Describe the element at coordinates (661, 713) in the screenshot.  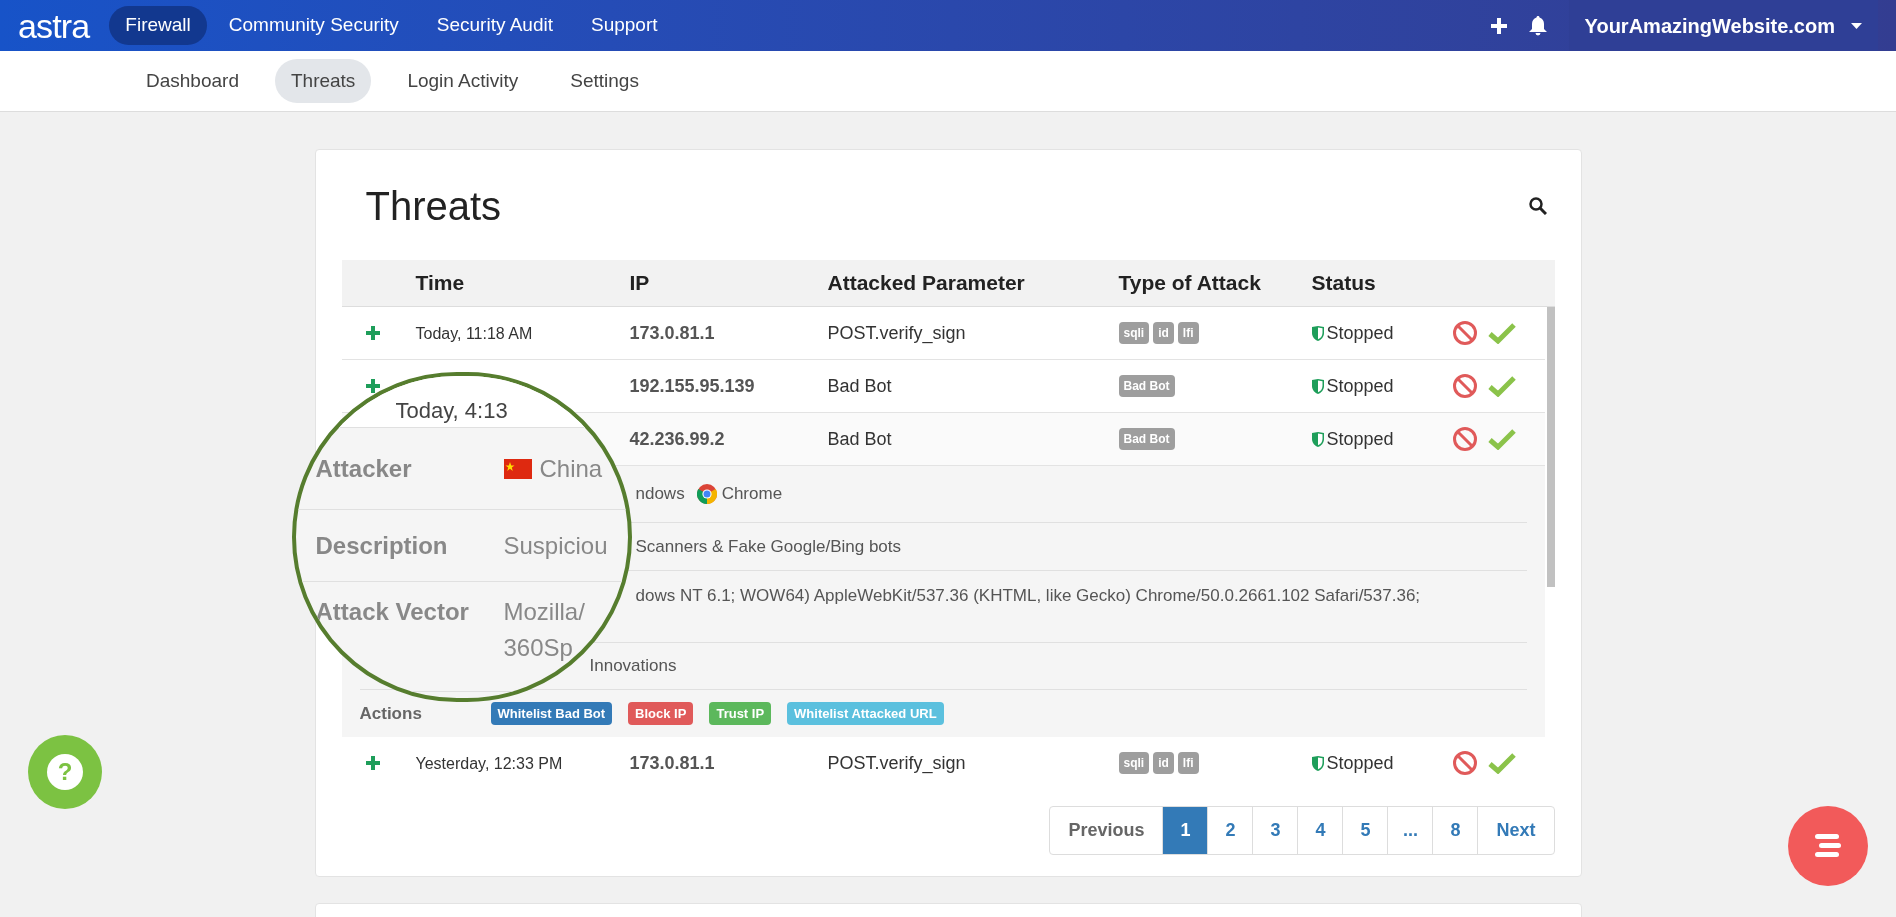
I see `action-button: Block IP` at that location.